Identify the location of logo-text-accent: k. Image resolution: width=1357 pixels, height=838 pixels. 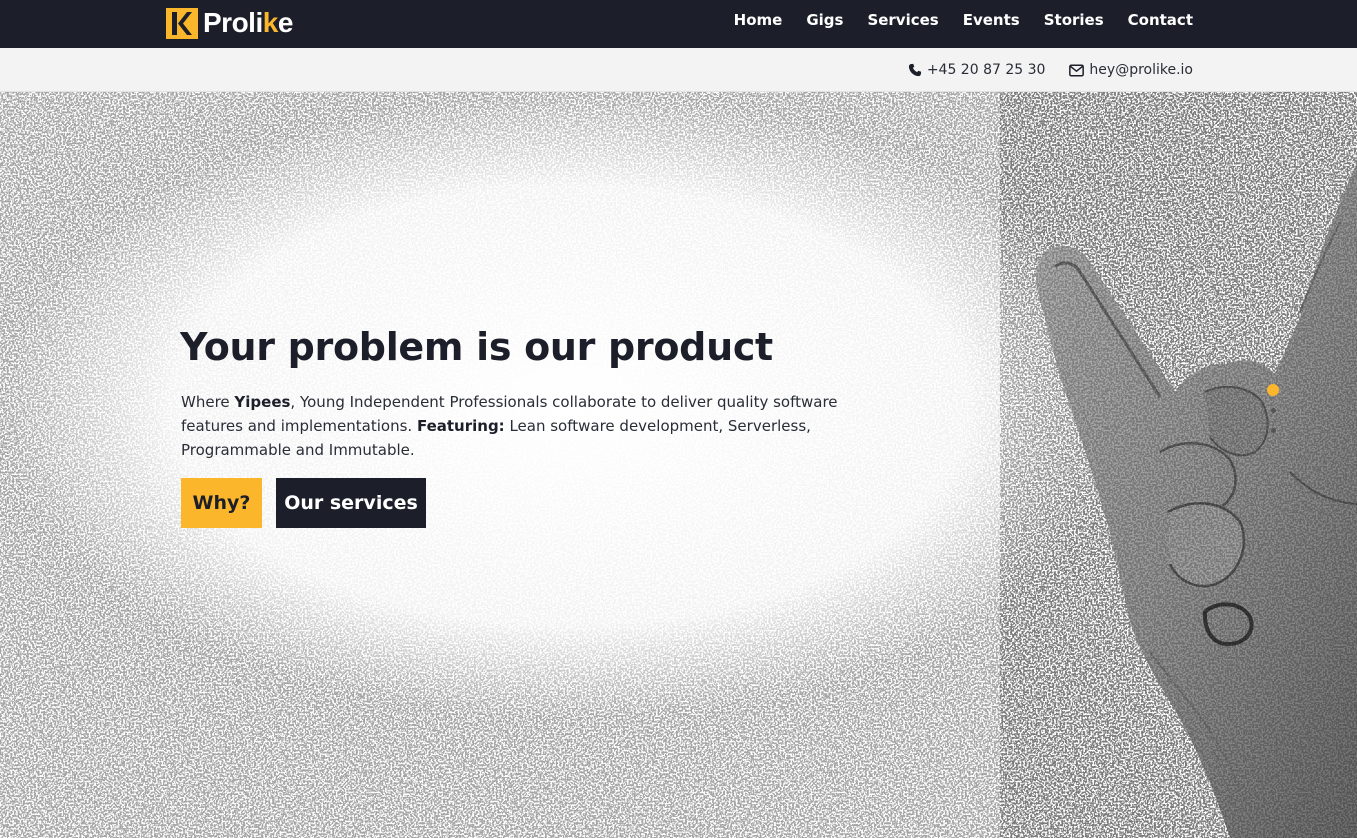
(270, 22).